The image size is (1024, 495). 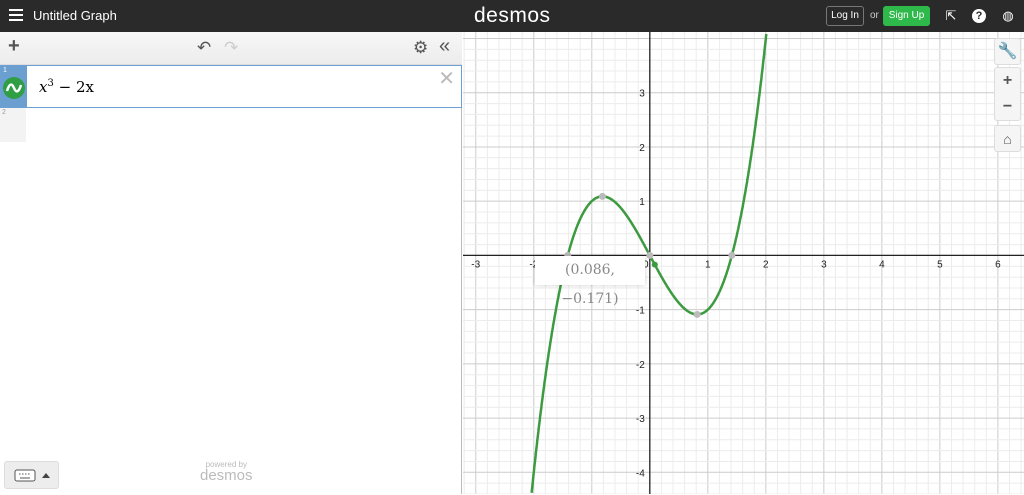 I want to click on y-tick-label: 3, so click(x=642, y=94).